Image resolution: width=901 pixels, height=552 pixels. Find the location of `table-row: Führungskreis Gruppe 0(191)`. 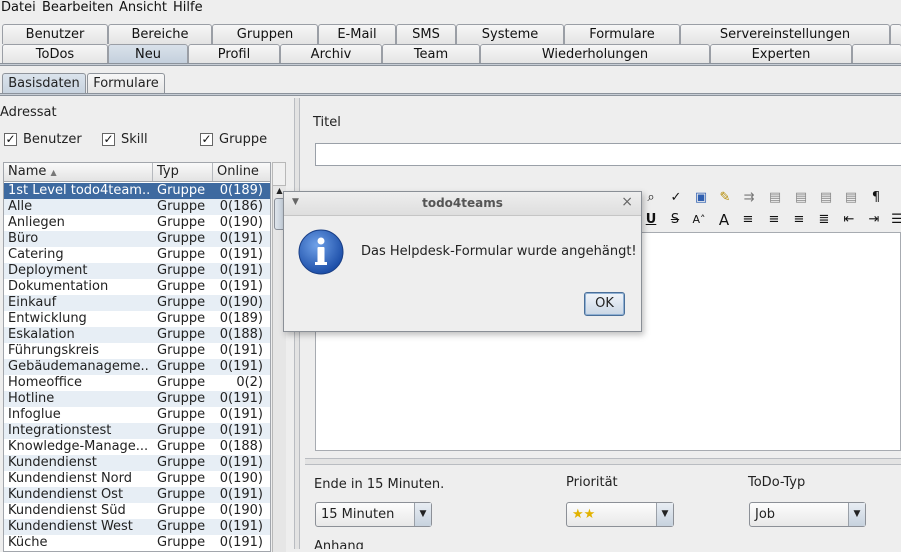

table-row: Führungskreis Gruppe 0(191) is located at coordinates (137, 351).